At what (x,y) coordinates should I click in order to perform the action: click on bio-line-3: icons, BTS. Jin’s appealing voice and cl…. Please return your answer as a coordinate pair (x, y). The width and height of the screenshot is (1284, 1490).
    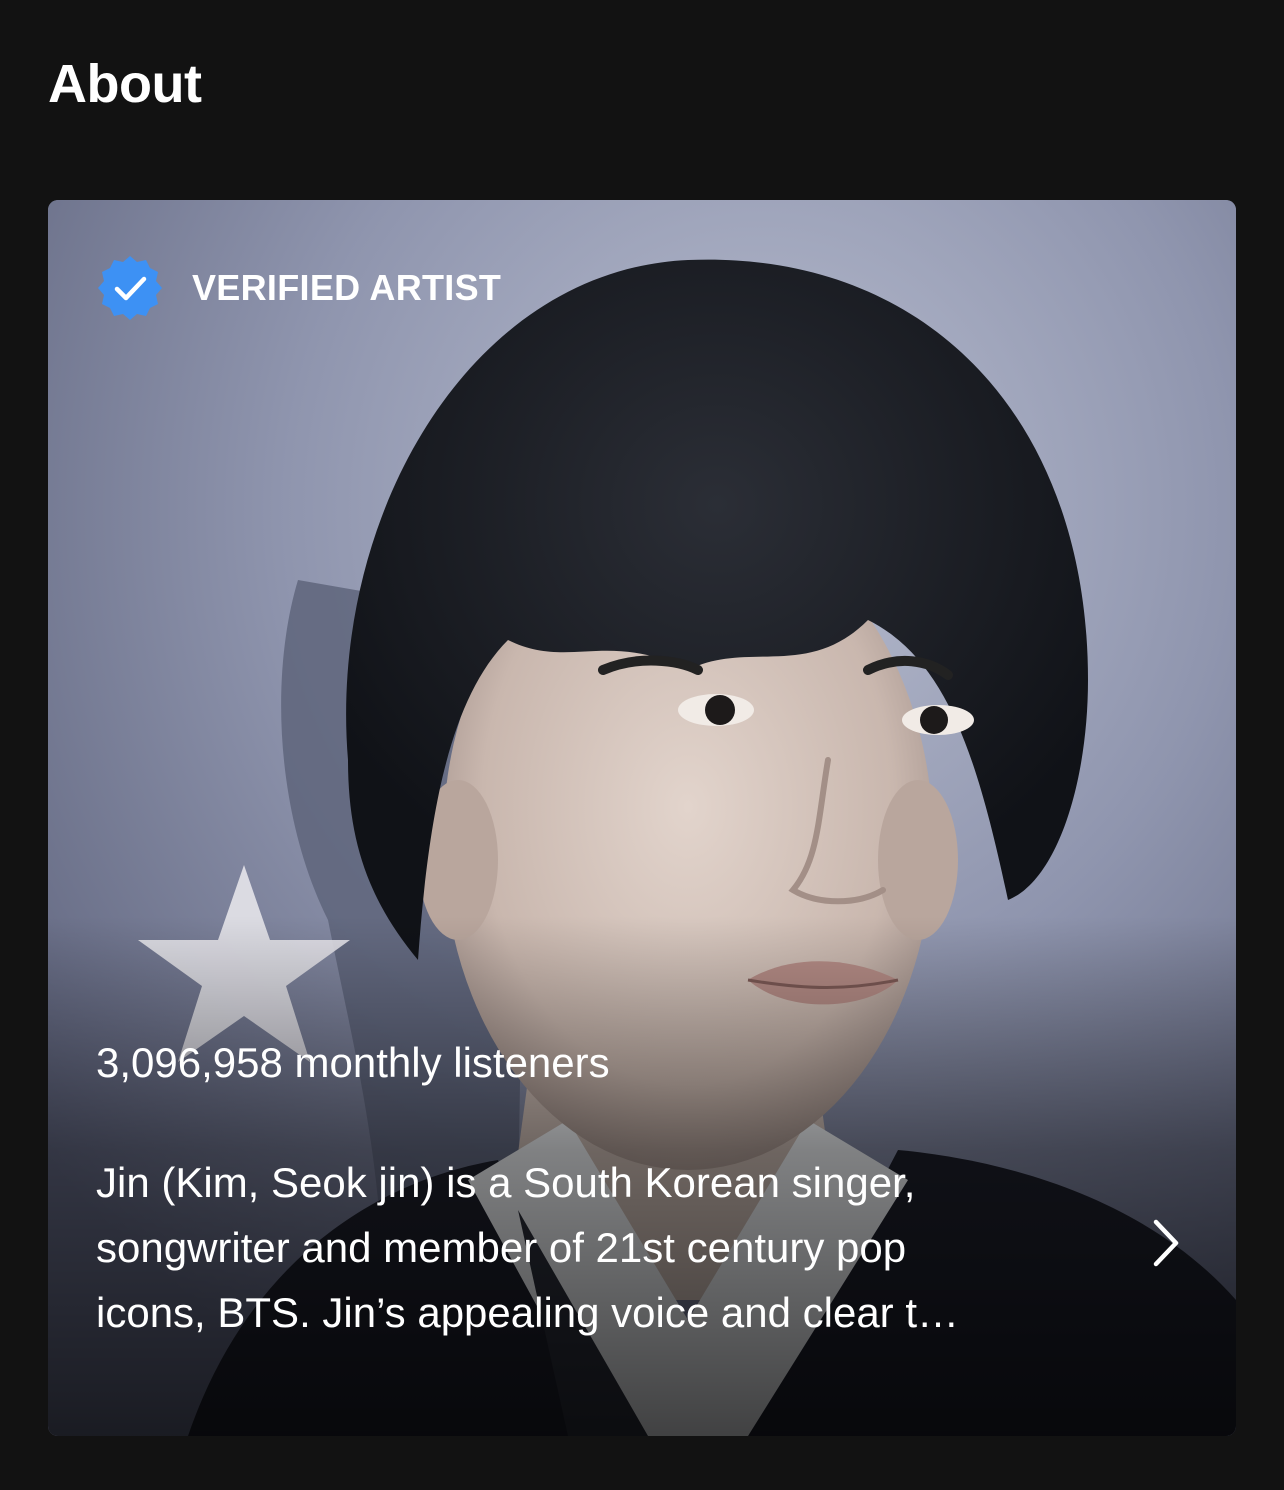
    Looking at the image, I should click on (528, 1312).